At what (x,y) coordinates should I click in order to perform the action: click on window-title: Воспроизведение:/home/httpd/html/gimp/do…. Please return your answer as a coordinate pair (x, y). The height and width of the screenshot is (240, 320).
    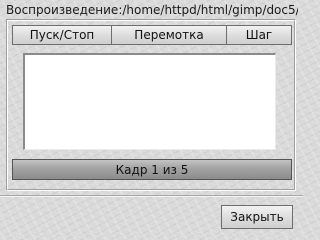
    Looking at the image, I should click on (152, 10).